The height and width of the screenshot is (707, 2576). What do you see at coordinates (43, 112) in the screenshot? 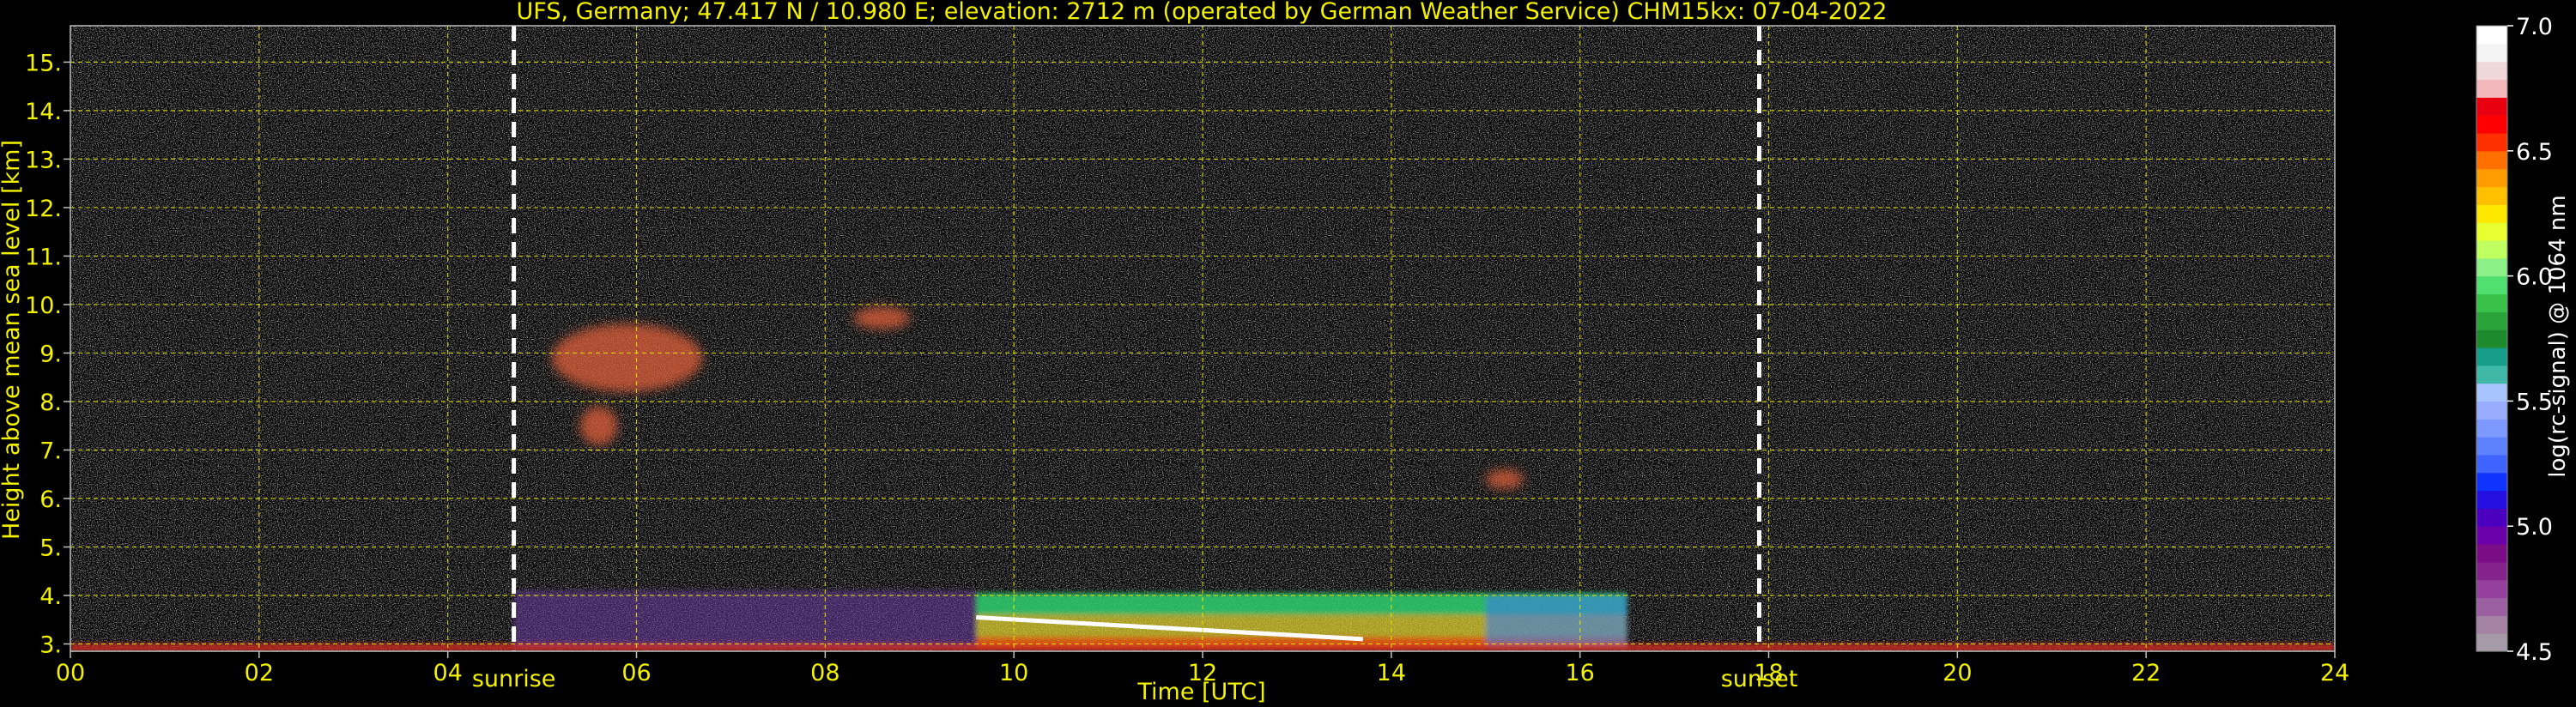
I see `y-tick-label-11: 14.` at bounding box center [43, 112].